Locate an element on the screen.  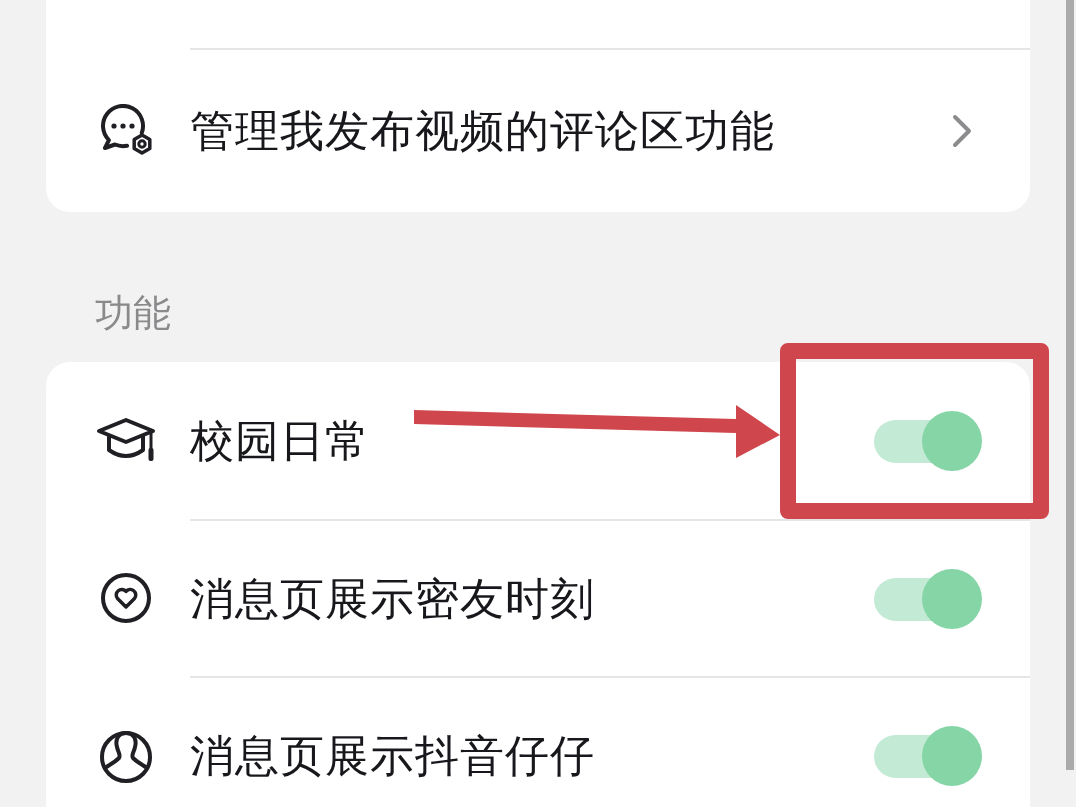
row-label: 校园日常 is located at coordinates (280, 440).